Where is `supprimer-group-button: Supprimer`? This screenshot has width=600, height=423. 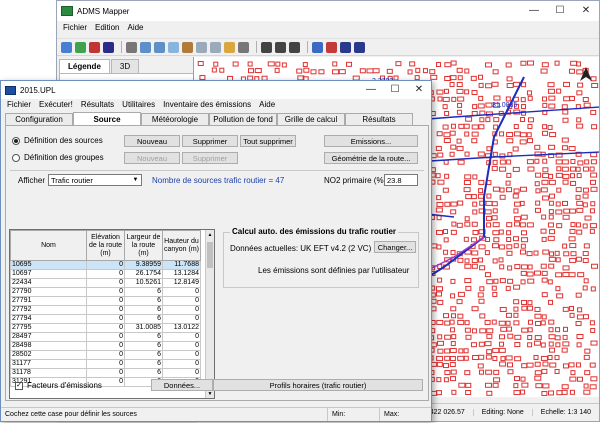
supprimer-group-button: Supprimer is located at coordinates (210, 158).